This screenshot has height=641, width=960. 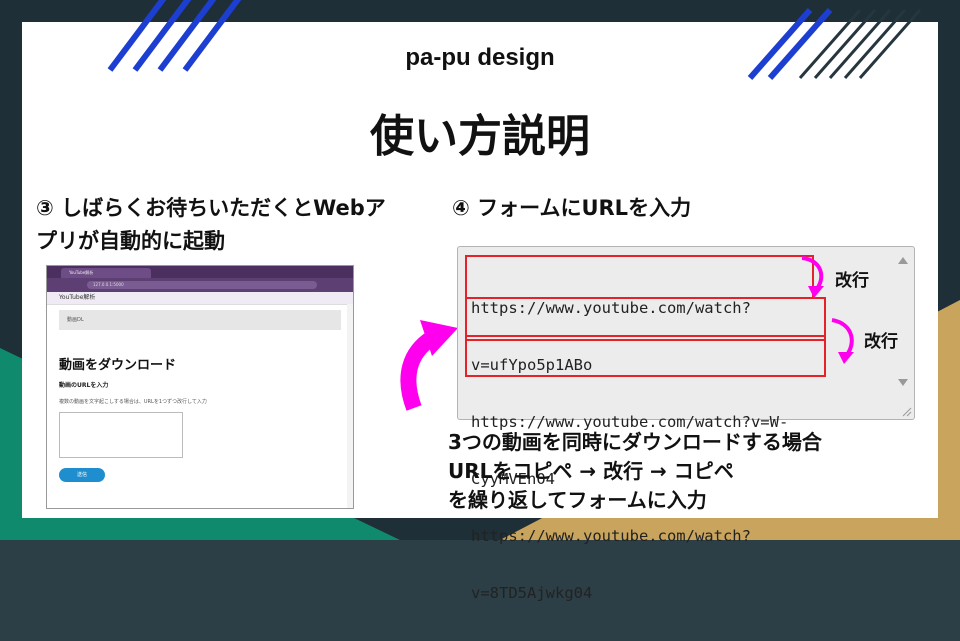 What do you see at coordinates (577, 500) in the screenshot?
I see `note-line-3: を繰り返してフォームに入力` at bounding box center [577, 500].